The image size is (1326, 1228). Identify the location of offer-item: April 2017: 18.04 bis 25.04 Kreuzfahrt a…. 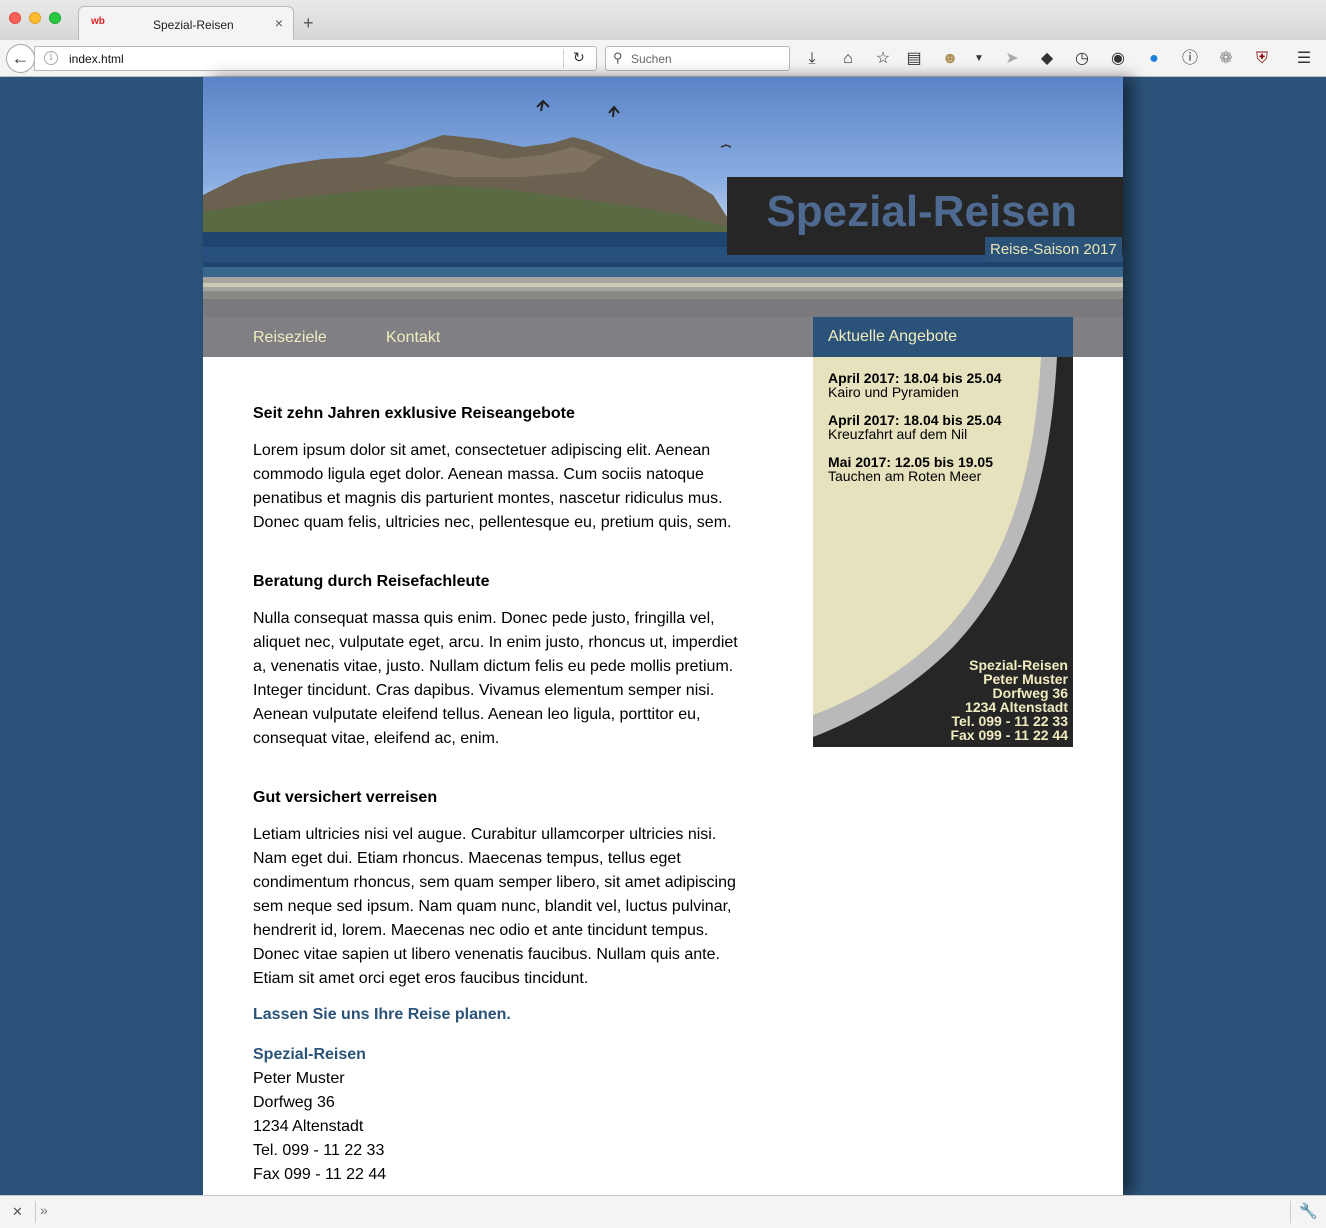
(915, 427).